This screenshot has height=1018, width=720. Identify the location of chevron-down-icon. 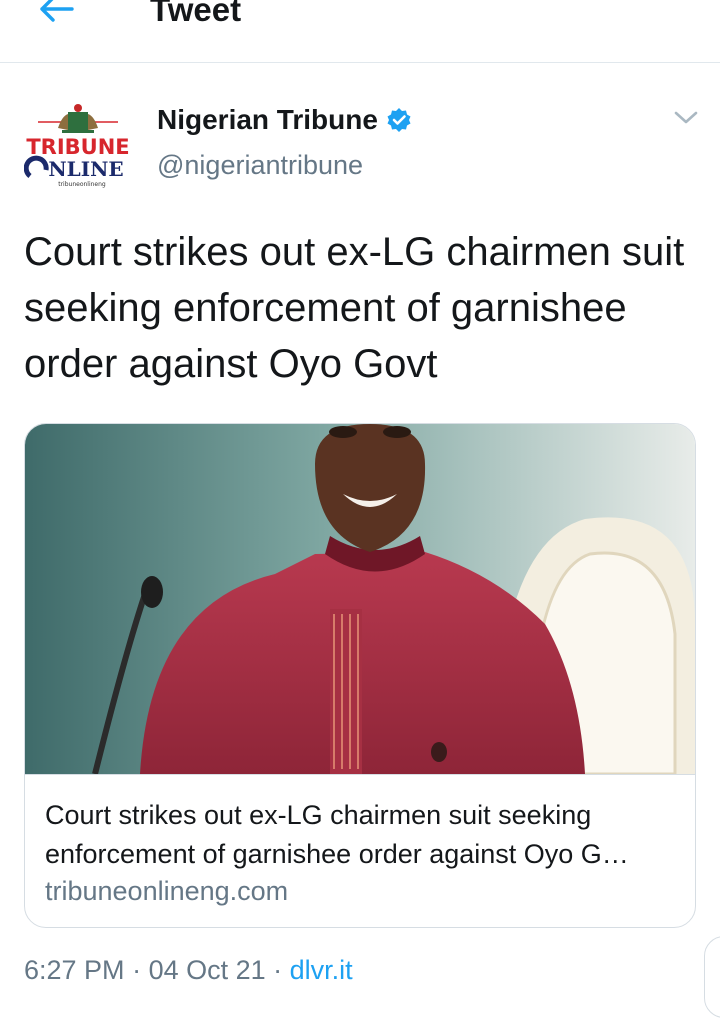
(686, 117).